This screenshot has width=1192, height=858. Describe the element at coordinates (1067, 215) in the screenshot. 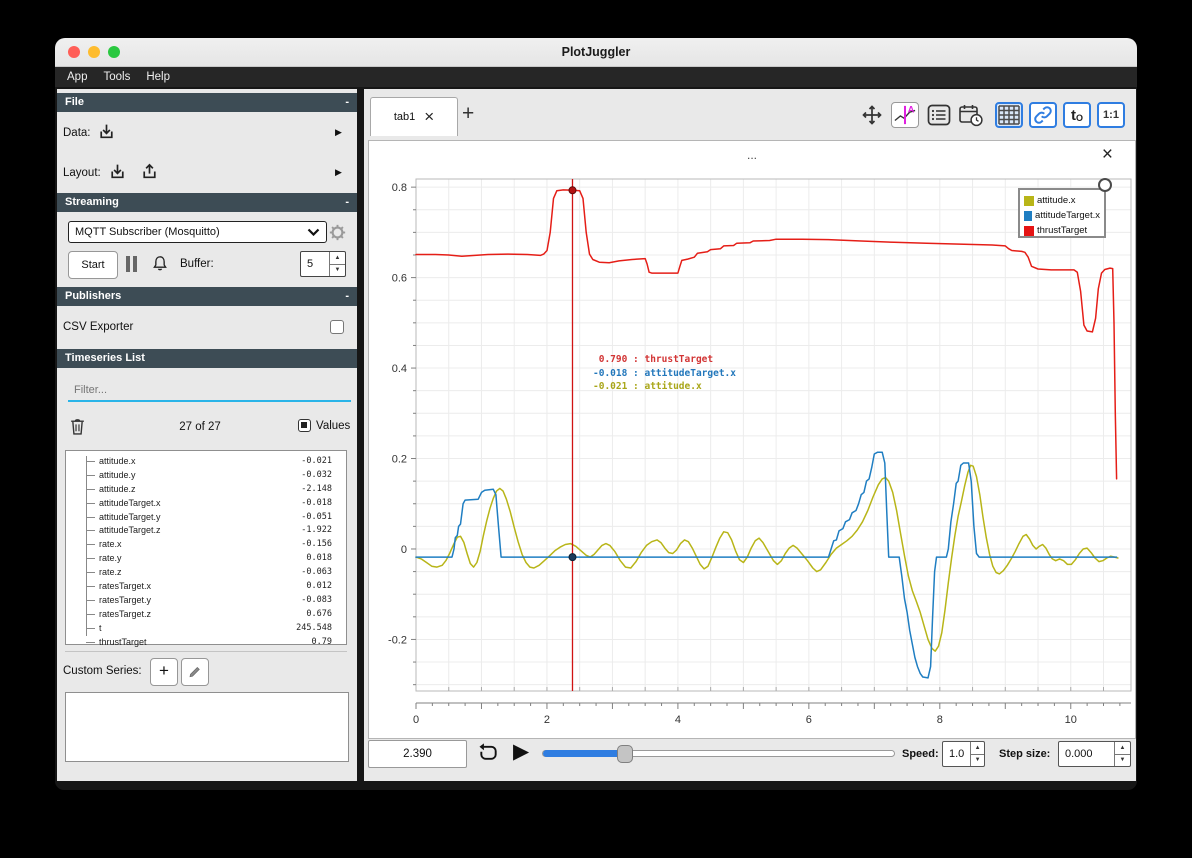

I see `legend-label: attitudeTarget.x` at that location.